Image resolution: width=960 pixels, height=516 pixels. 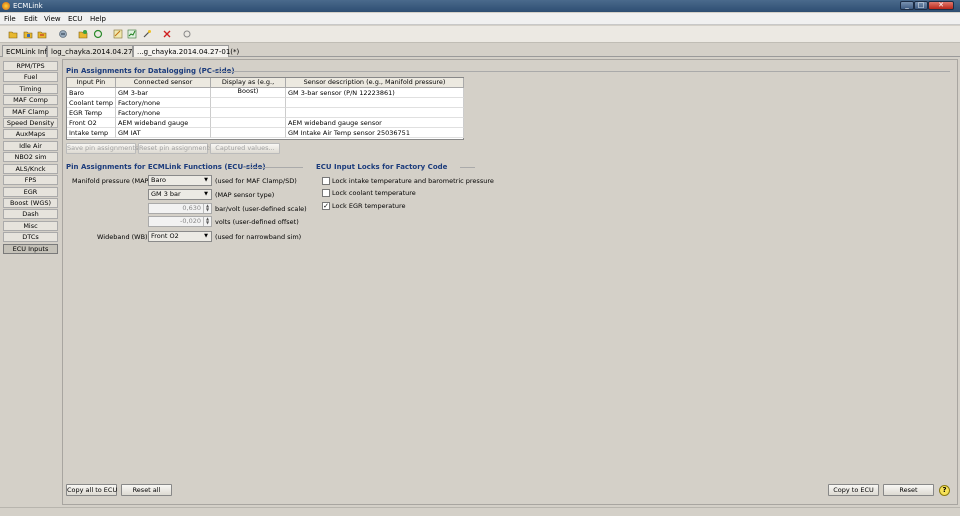 I want to click on open-folder-icon, so click(x=13, y=34).